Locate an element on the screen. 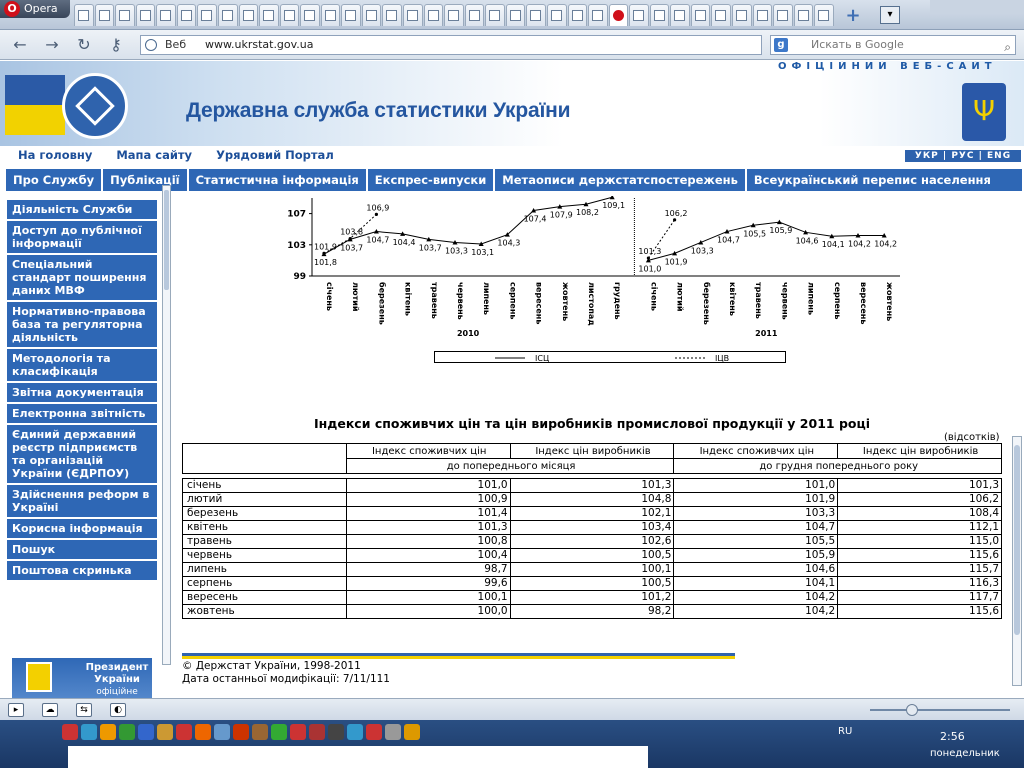 The width and height of the screenshot is (1024, 768). panel-toggle-icon: ▸ is located at coordinates (16, 710).